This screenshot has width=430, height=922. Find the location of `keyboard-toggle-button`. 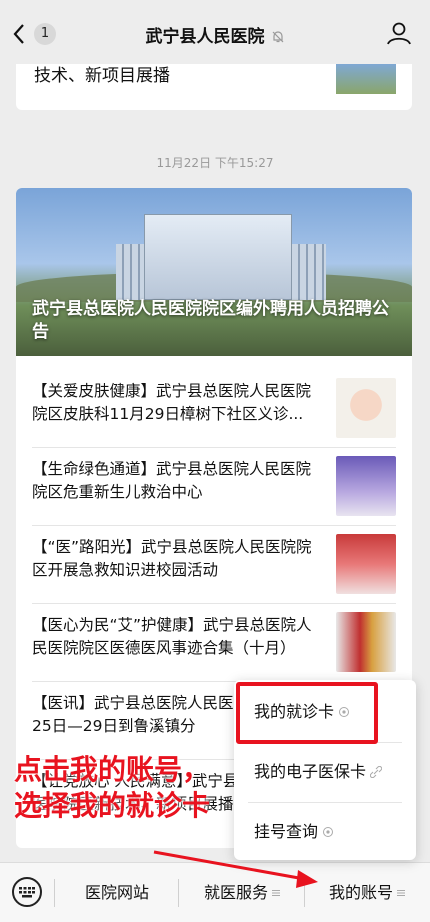

keyboard-toggle-button is located at coordinates (27, 892).